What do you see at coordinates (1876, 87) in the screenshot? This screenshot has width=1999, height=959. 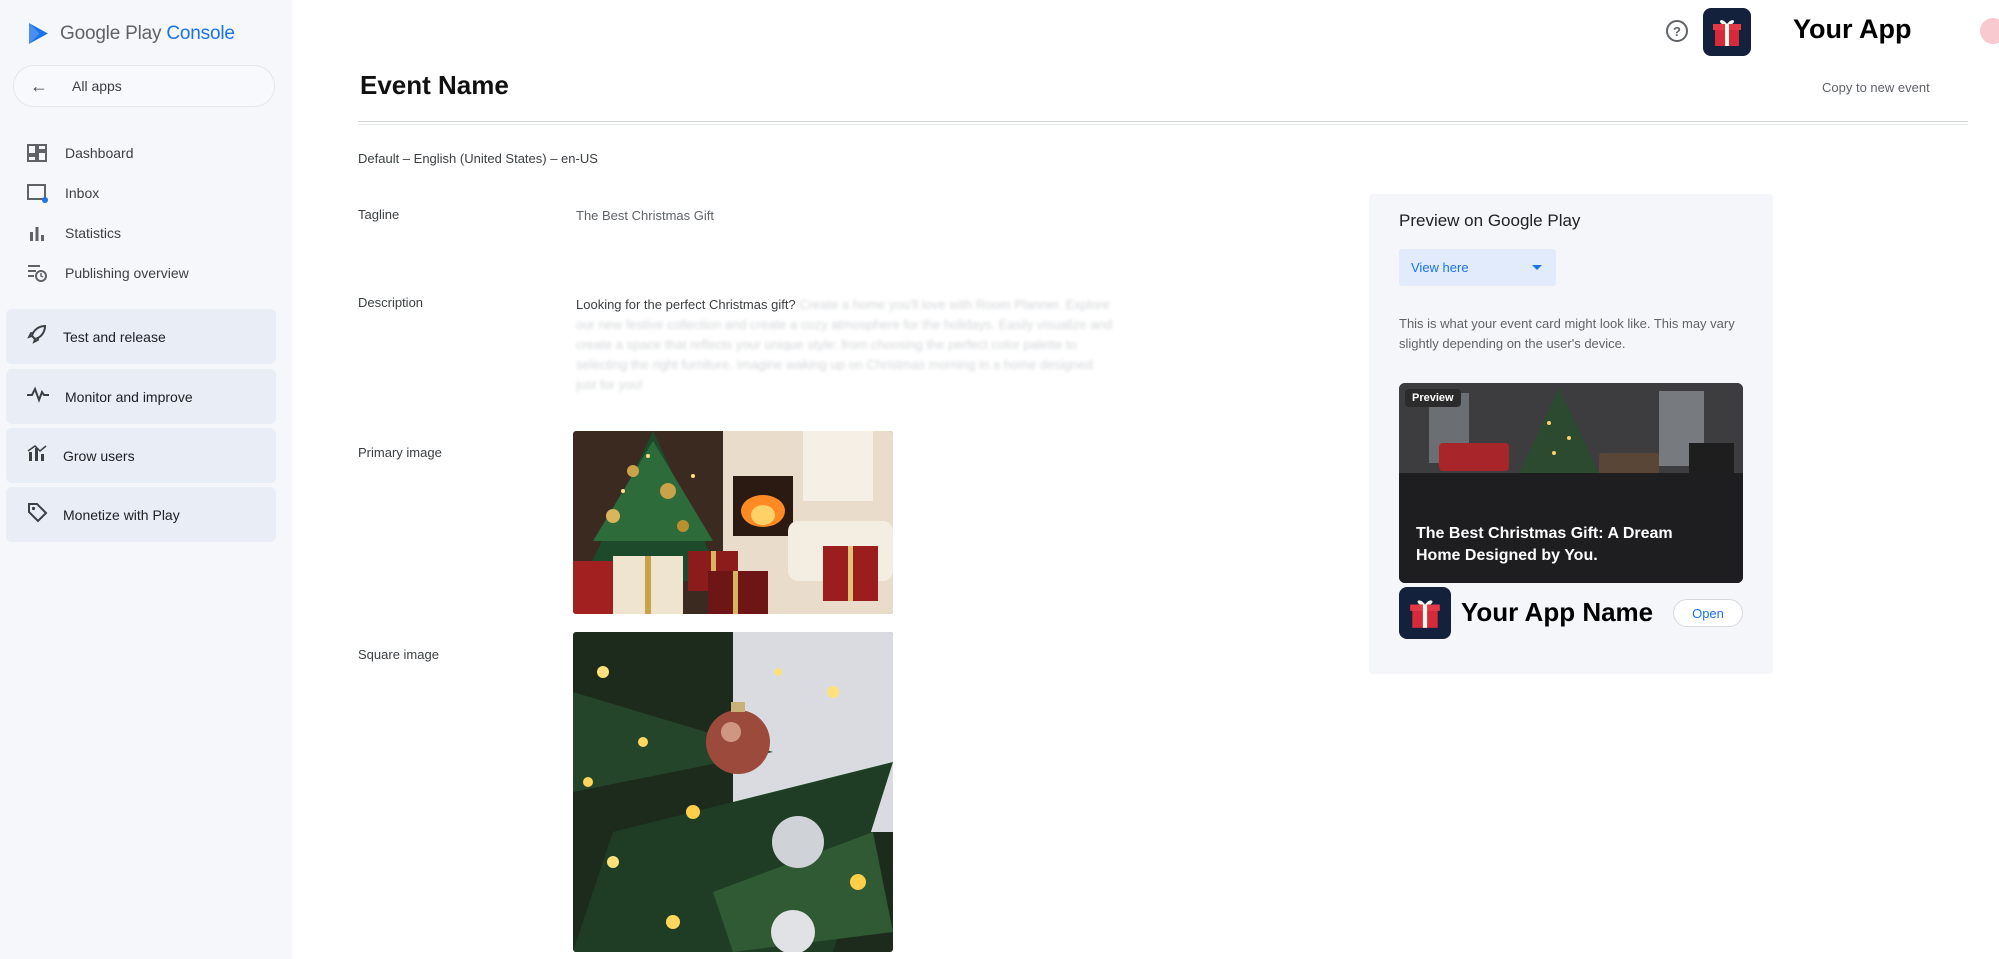 I see `copy-to-new-event-link: Copy to new event` at bounding box center [1876, 87].